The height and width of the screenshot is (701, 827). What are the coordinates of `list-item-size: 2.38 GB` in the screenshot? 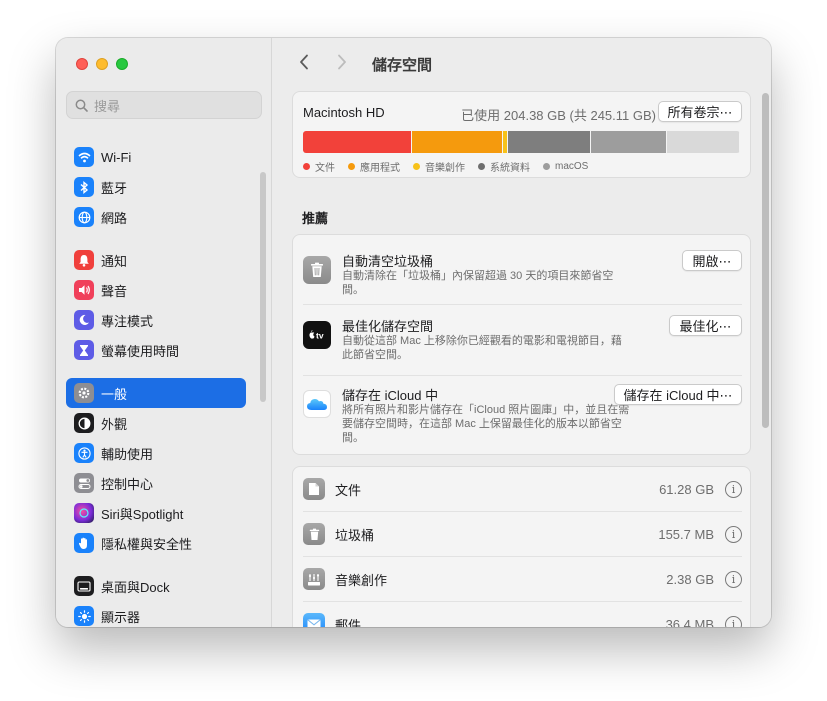 It's located at (690, 579).